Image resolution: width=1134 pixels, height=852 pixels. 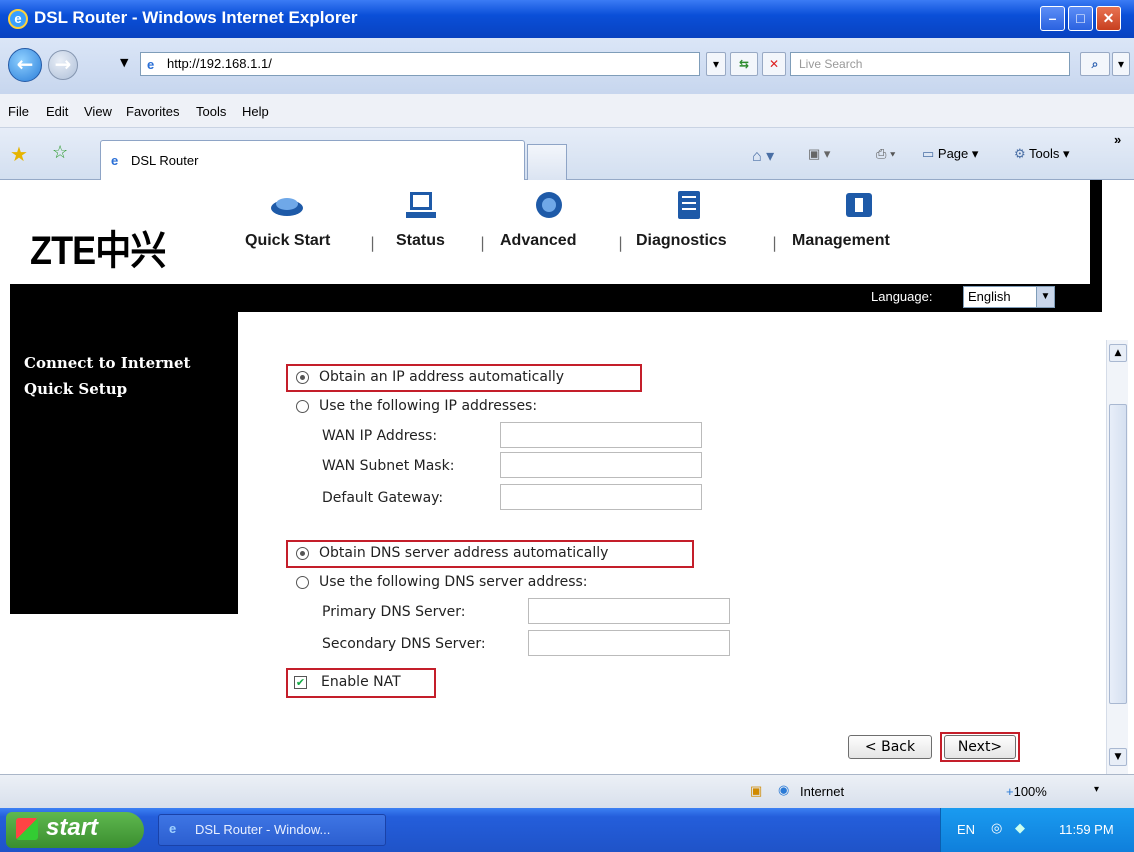 What do you see at coordinates (822, 791) in the screenshot?
I see `zone-label: Internet` at bounding box center [822, 791].